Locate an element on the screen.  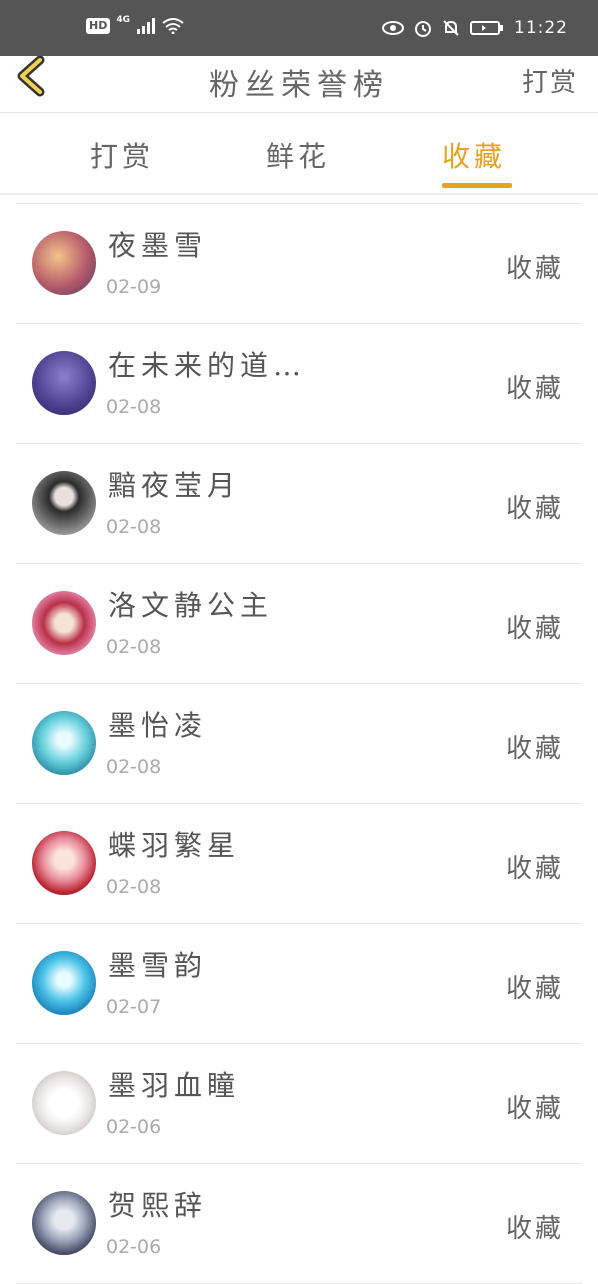
fan-name: 黯夜莹月 is located at coordinates (174, 485).